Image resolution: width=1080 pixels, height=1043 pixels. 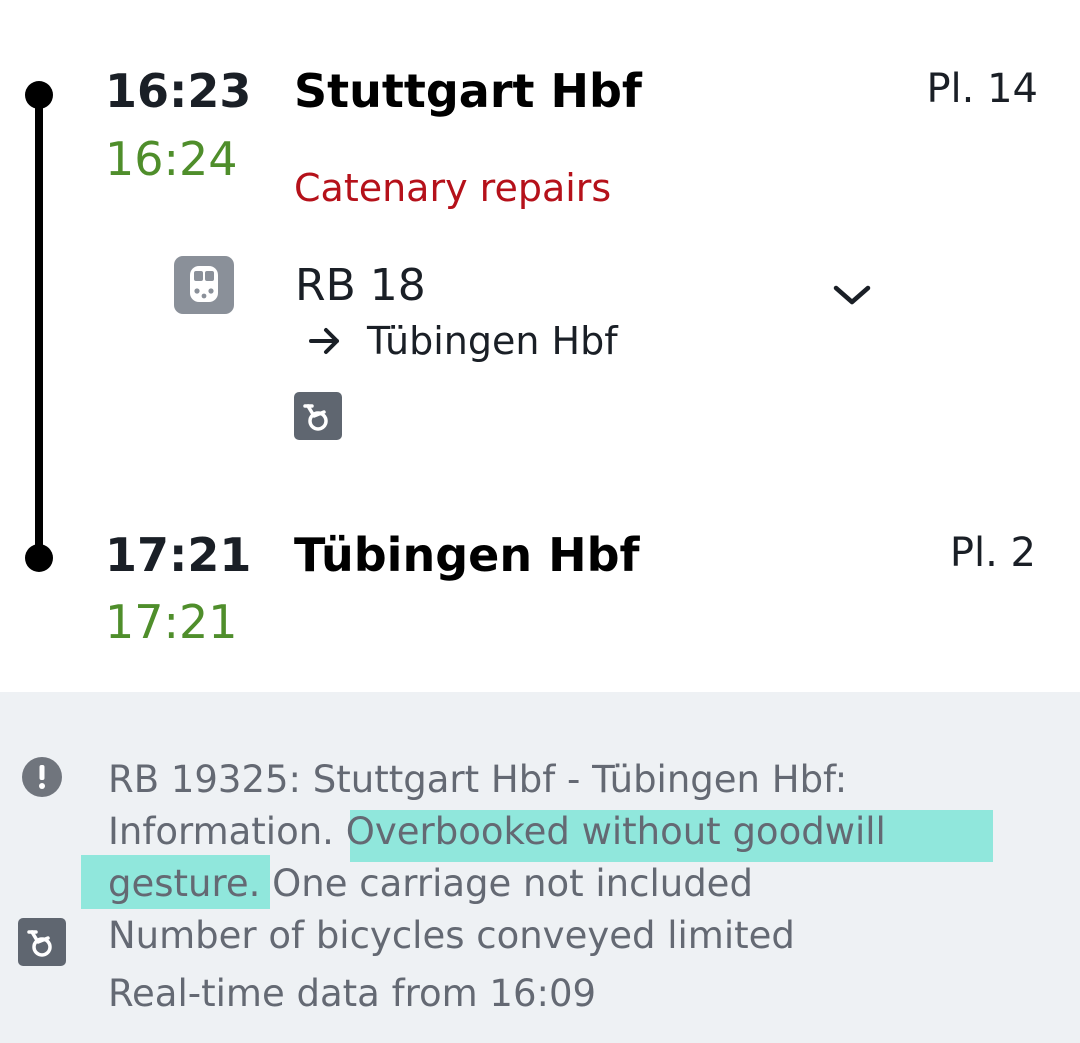 What do you see at coordinates (171, 159) in the screenshot?
I see `departure-time-actual: 16:24` at bounding box center [171, 159].